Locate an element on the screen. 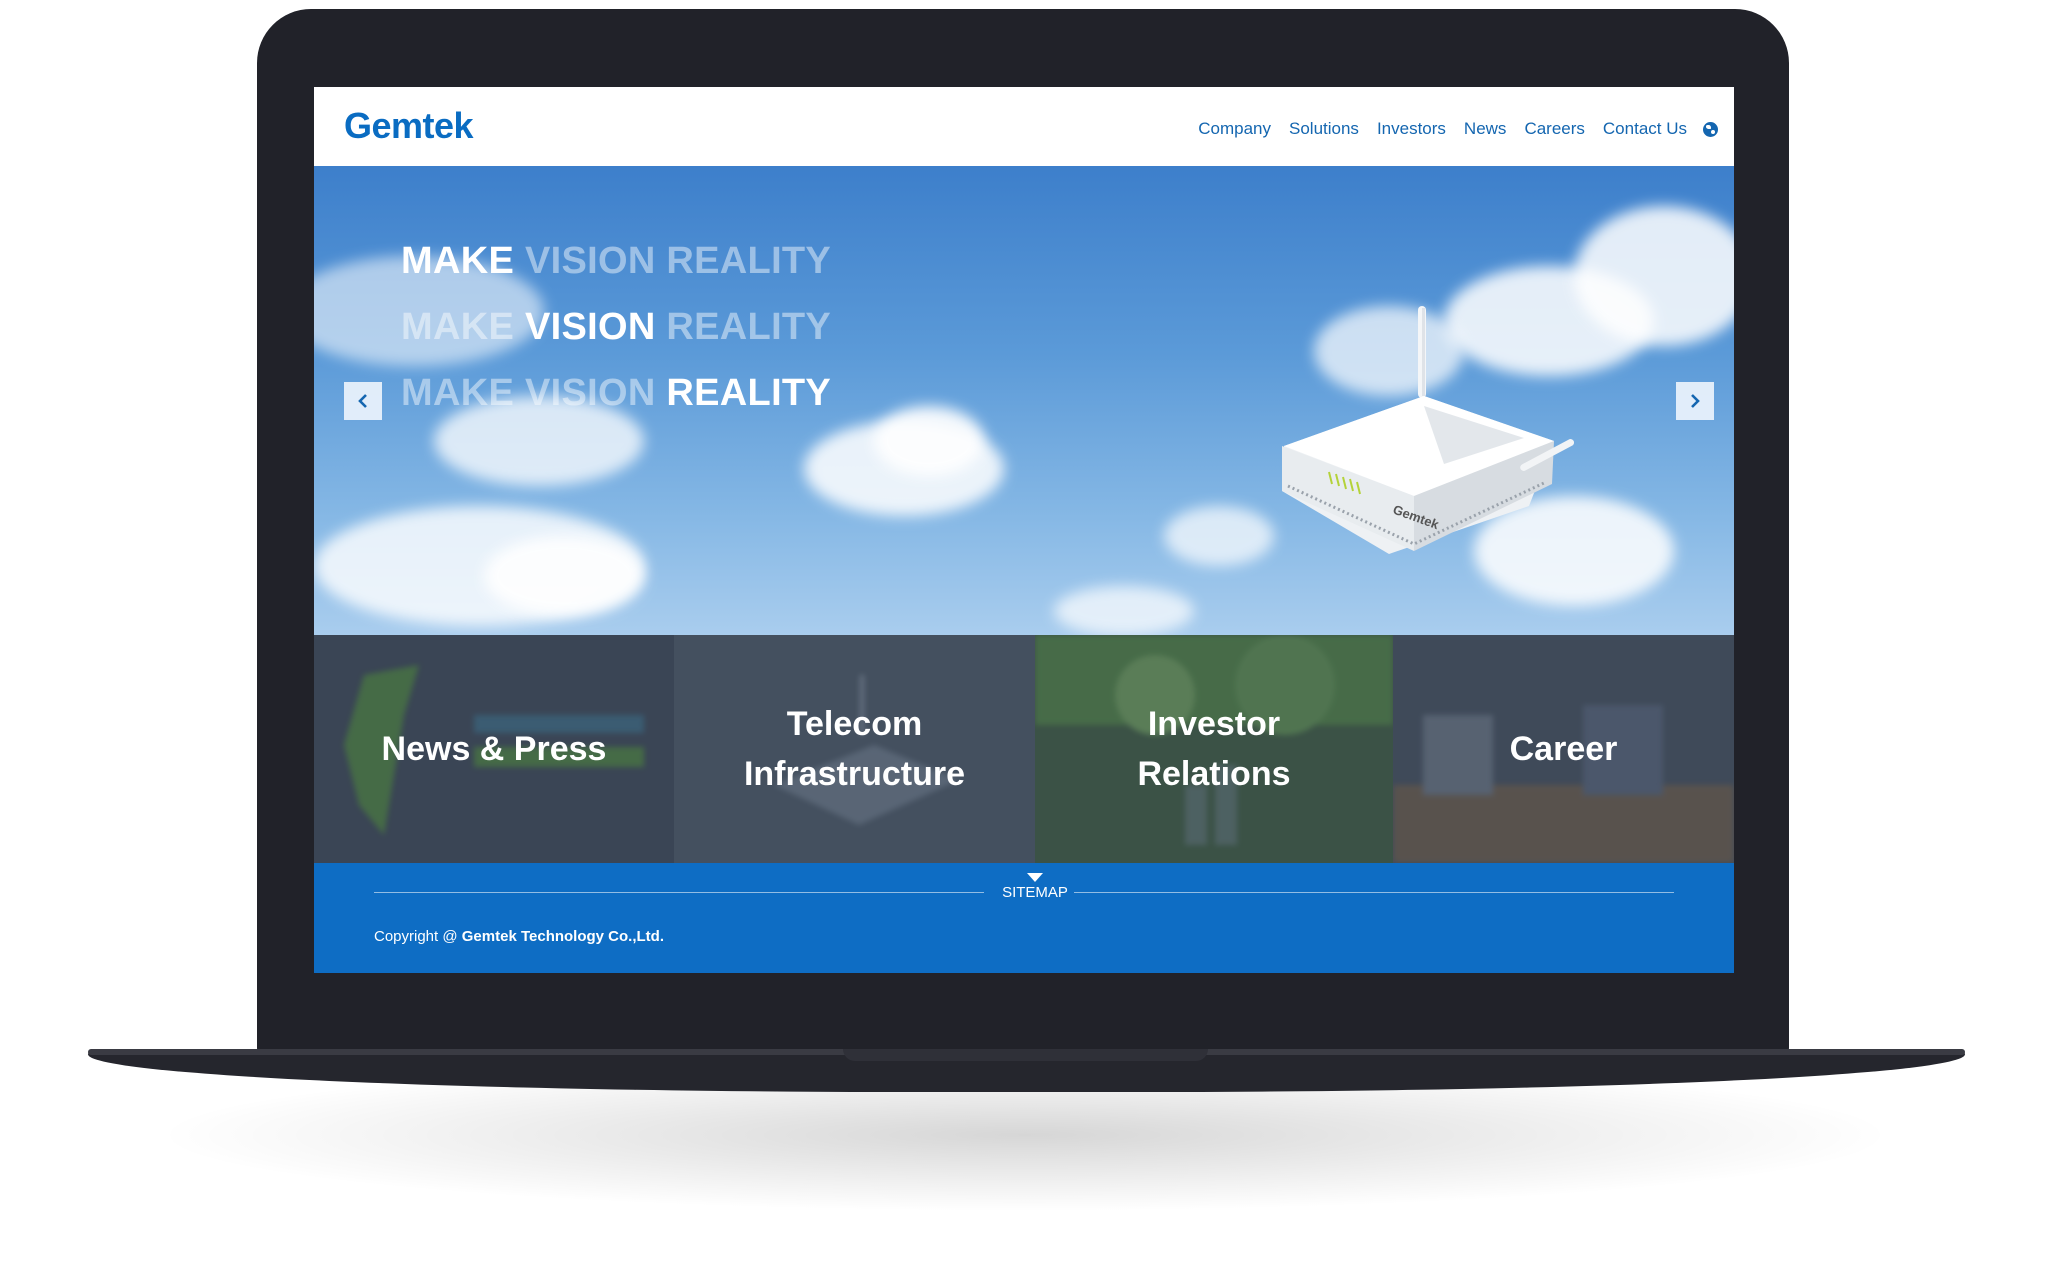  slider-next-button is located at coordinates (1695, 401).